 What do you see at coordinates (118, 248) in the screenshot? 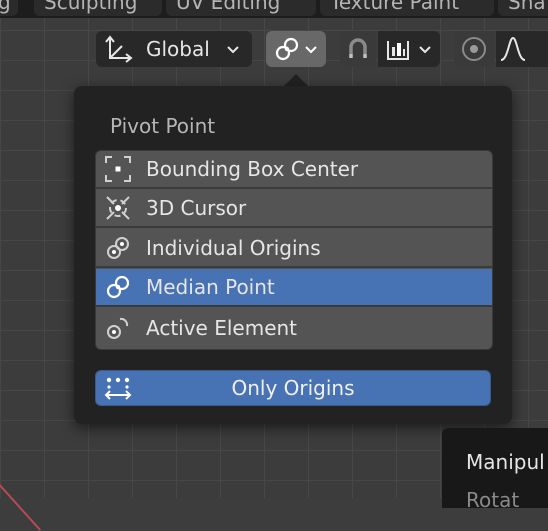
I see `individual-origins-icon` at bounding box center [118, 248].